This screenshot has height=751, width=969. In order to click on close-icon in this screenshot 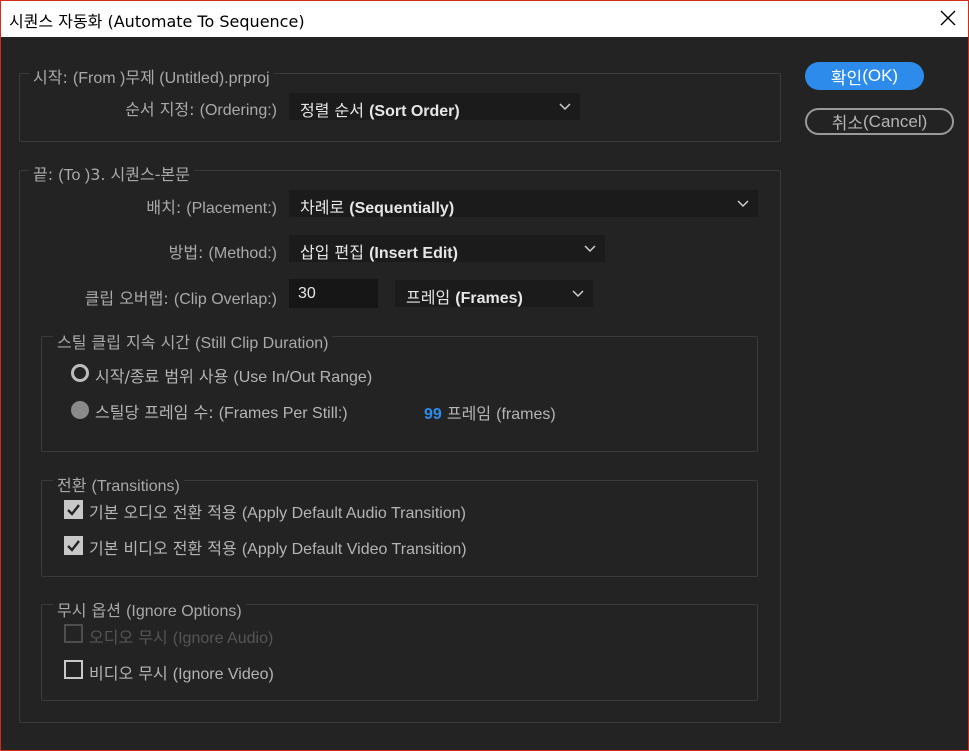, I will do `click(948, 18)`.